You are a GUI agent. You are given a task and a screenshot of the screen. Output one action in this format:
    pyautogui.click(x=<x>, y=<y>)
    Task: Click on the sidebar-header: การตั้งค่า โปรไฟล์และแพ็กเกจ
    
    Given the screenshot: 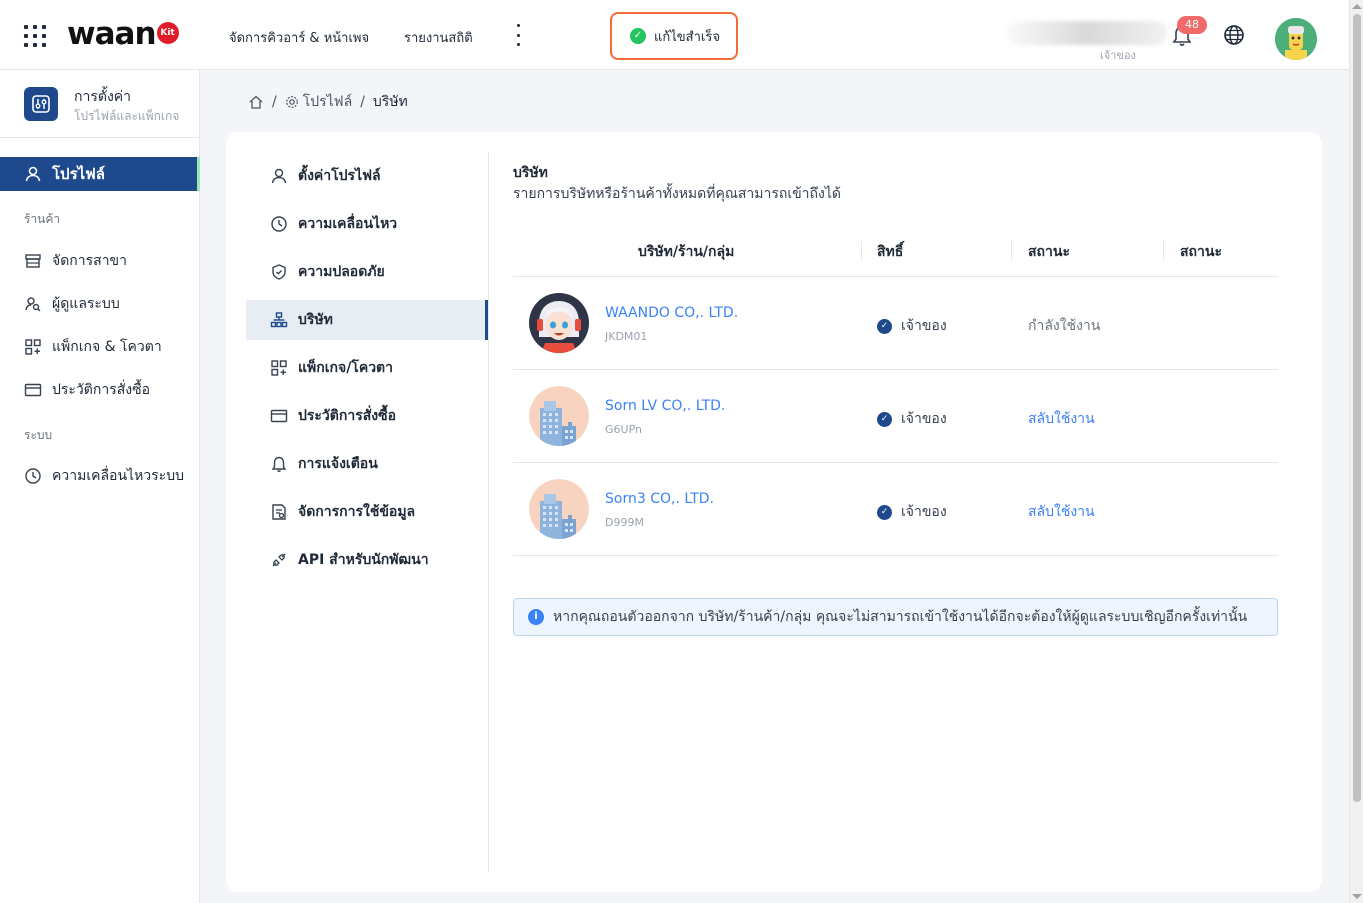 What is the action you would take?
    pyautogui.click(x=100, y=104)
    